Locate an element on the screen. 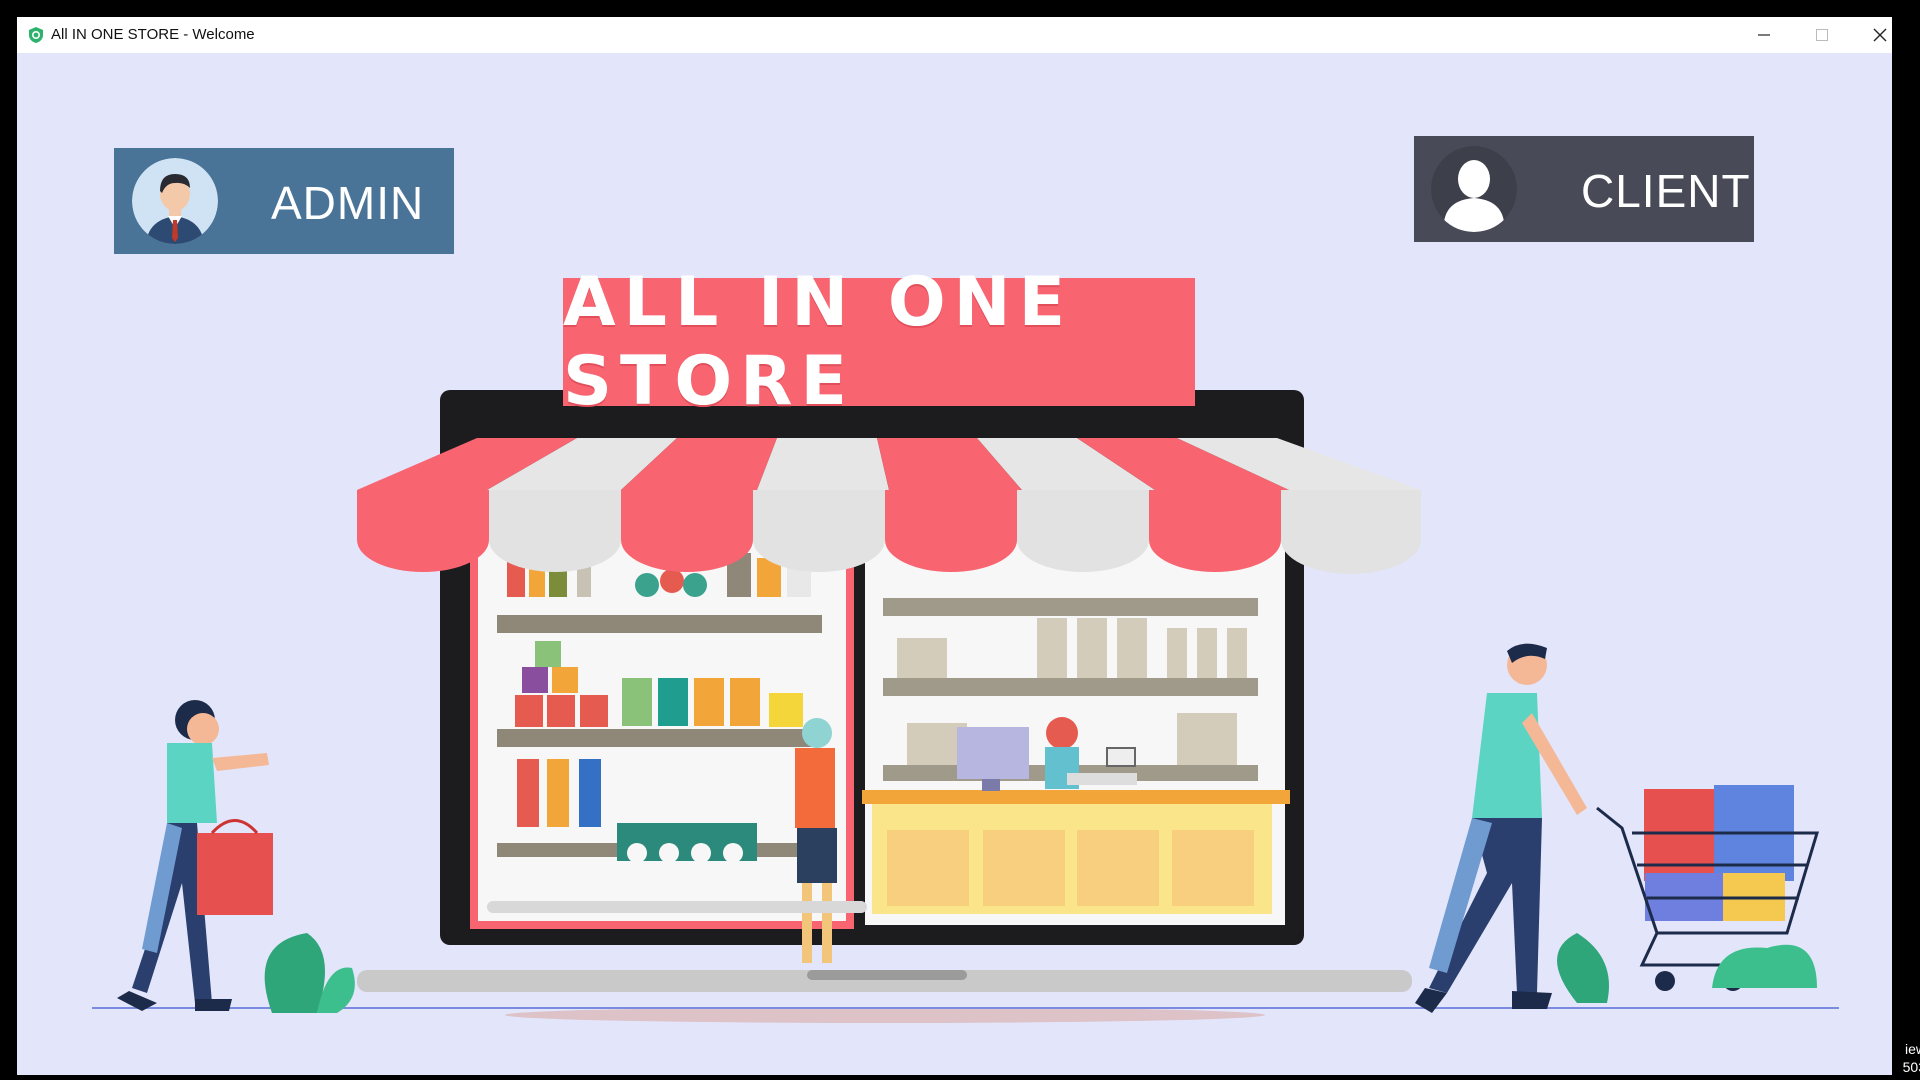  admin-button: ADMIN is located at coordinates (284, 201).